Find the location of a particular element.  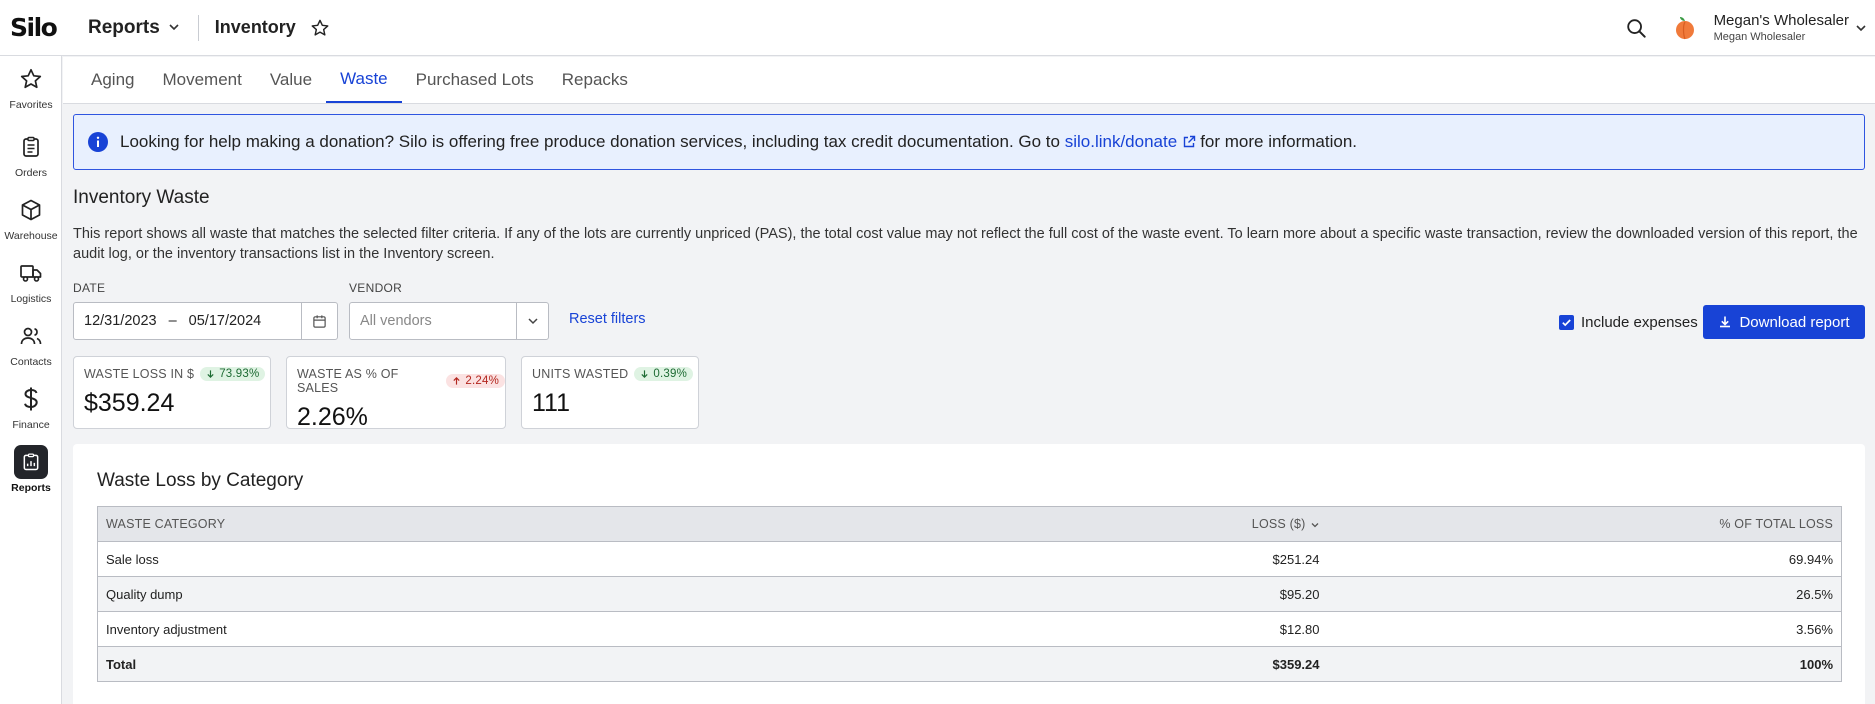

vendor-placeholder: All vendors is located at coordinates (396, 321).